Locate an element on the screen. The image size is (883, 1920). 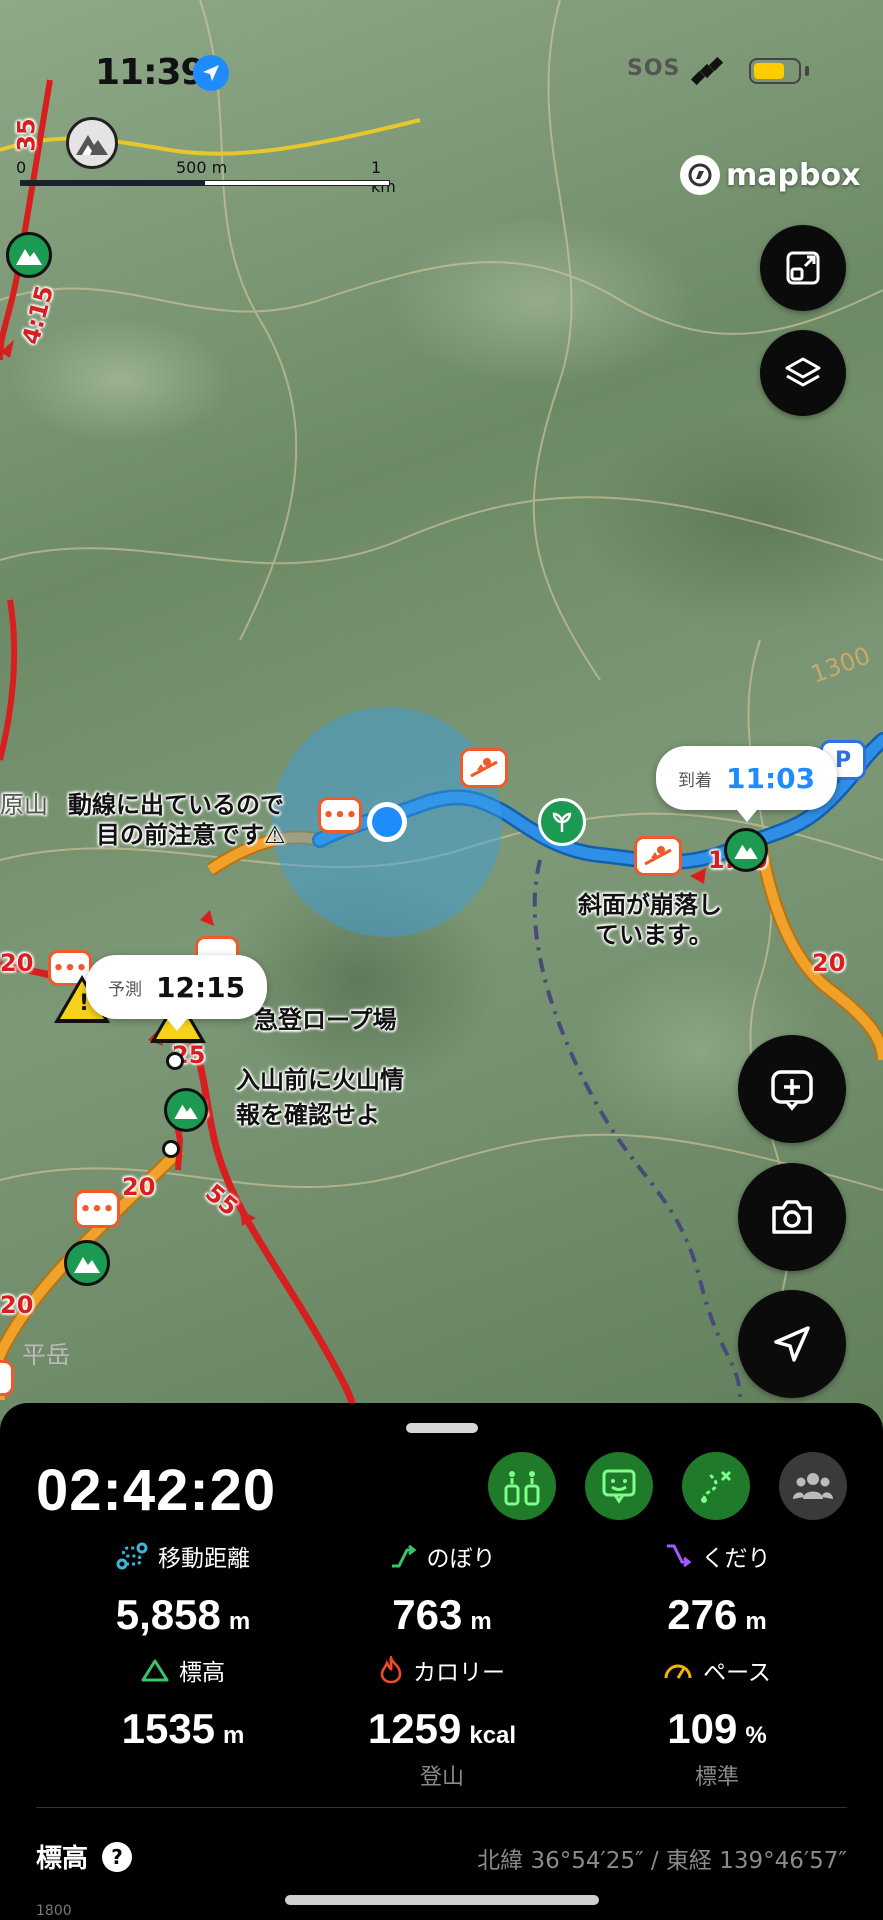
add-memo-icon is located at coordinates (792, 1090).